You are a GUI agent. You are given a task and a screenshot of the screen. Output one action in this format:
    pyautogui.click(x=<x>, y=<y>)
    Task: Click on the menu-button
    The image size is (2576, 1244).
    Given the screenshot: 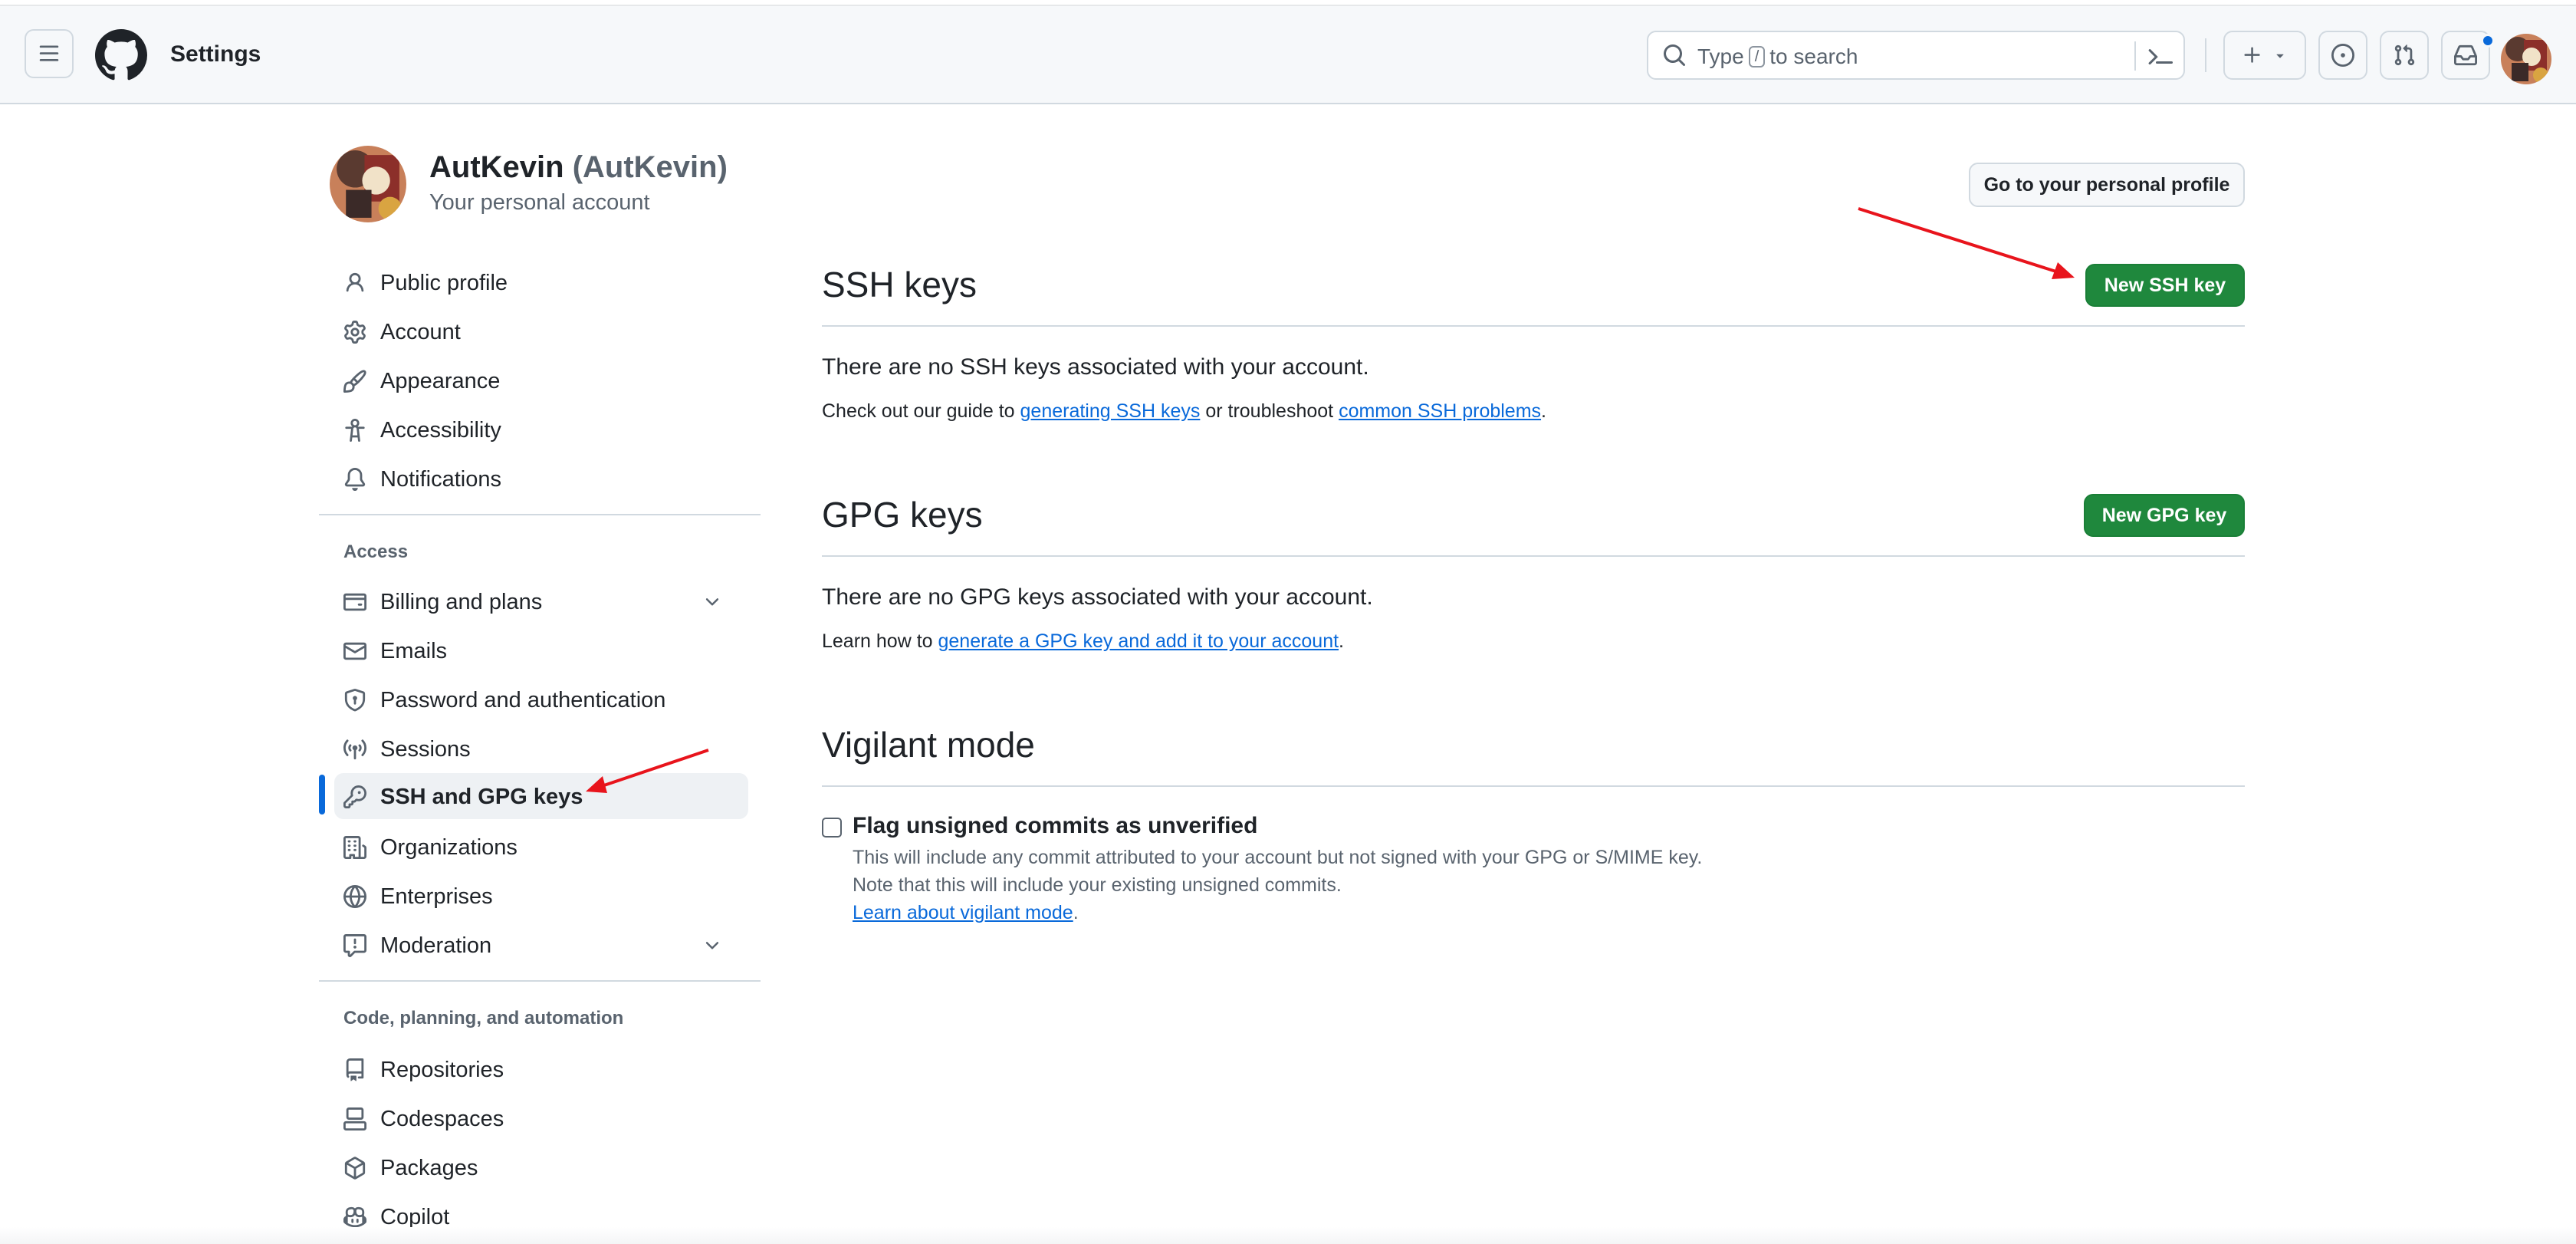 What is the action you would take?
    pyautogui.click(x=49, y=53)
    